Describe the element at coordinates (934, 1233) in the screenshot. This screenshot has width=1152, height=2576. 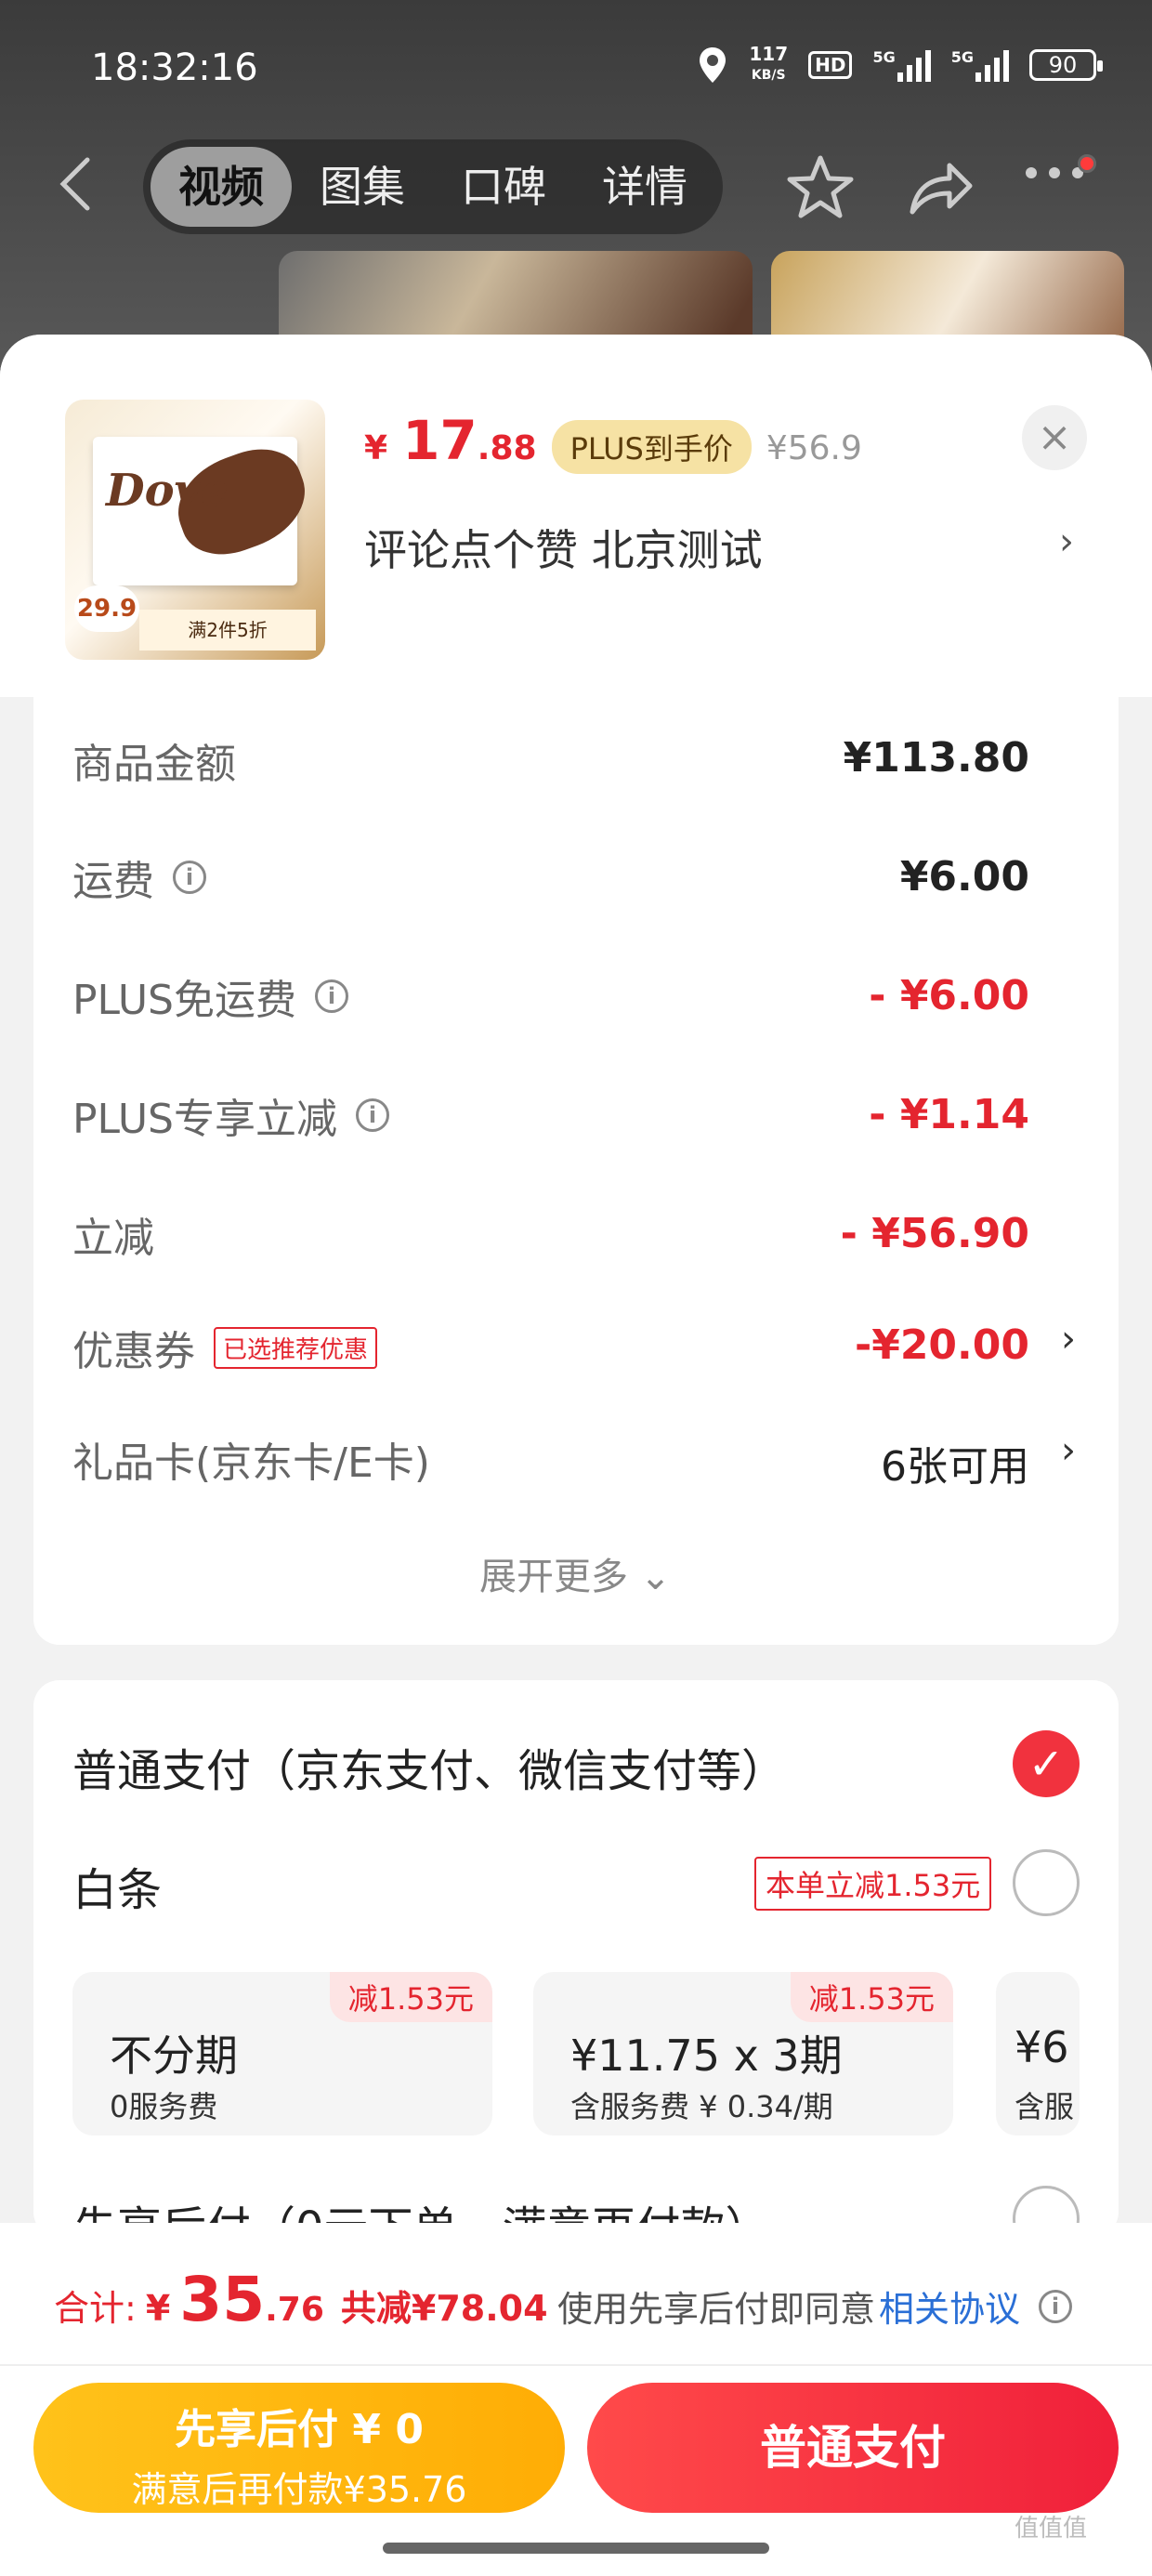
I see `amount-row-value-instant-discount: - ¥56.90` at that location.